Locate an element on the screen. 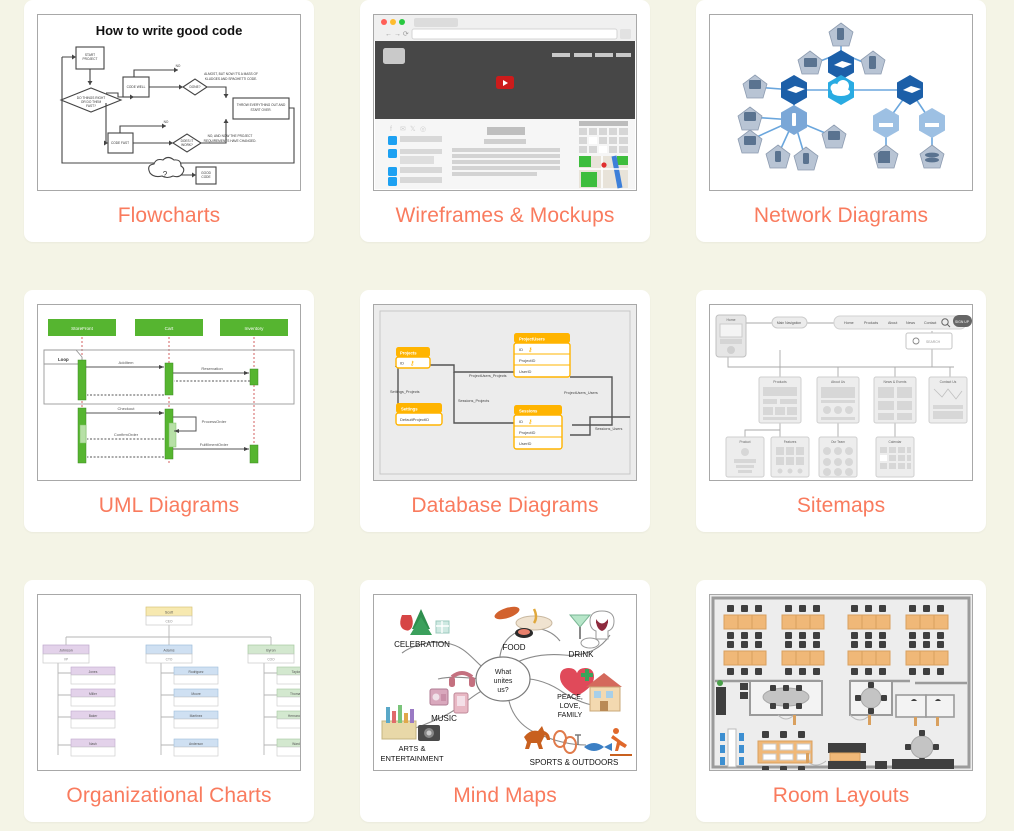 This screenshot has width=1014, height=831. svg-text: unites is located at coordinates (503, 681).